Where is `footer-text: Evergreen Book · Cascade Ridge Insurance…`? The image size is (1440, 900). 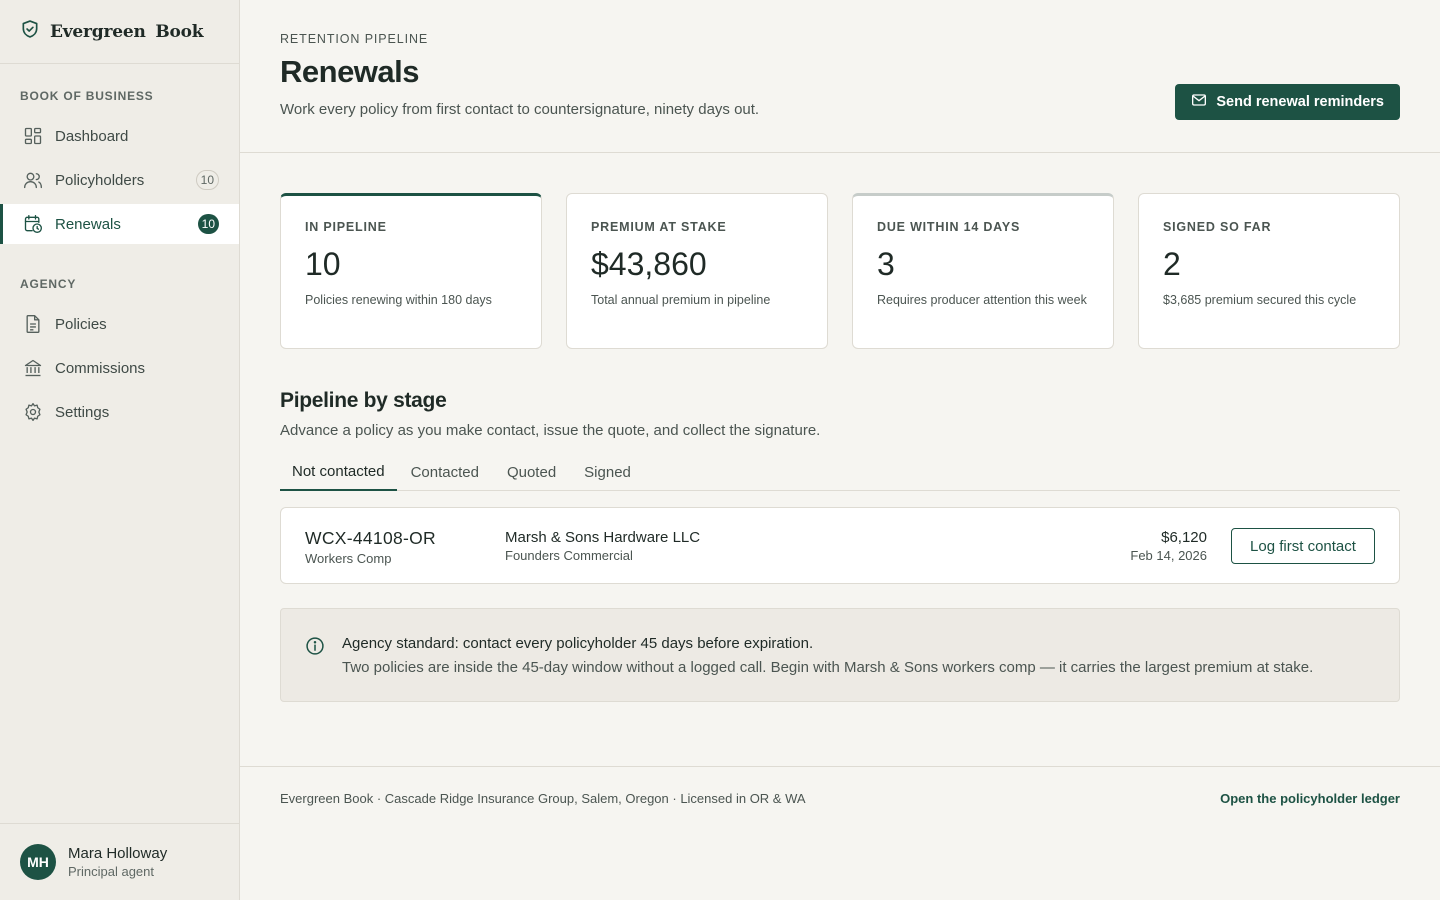
footer-text: Evergreen Book · Cascade Ridge Insurance… is located at coordinates (543, 798).